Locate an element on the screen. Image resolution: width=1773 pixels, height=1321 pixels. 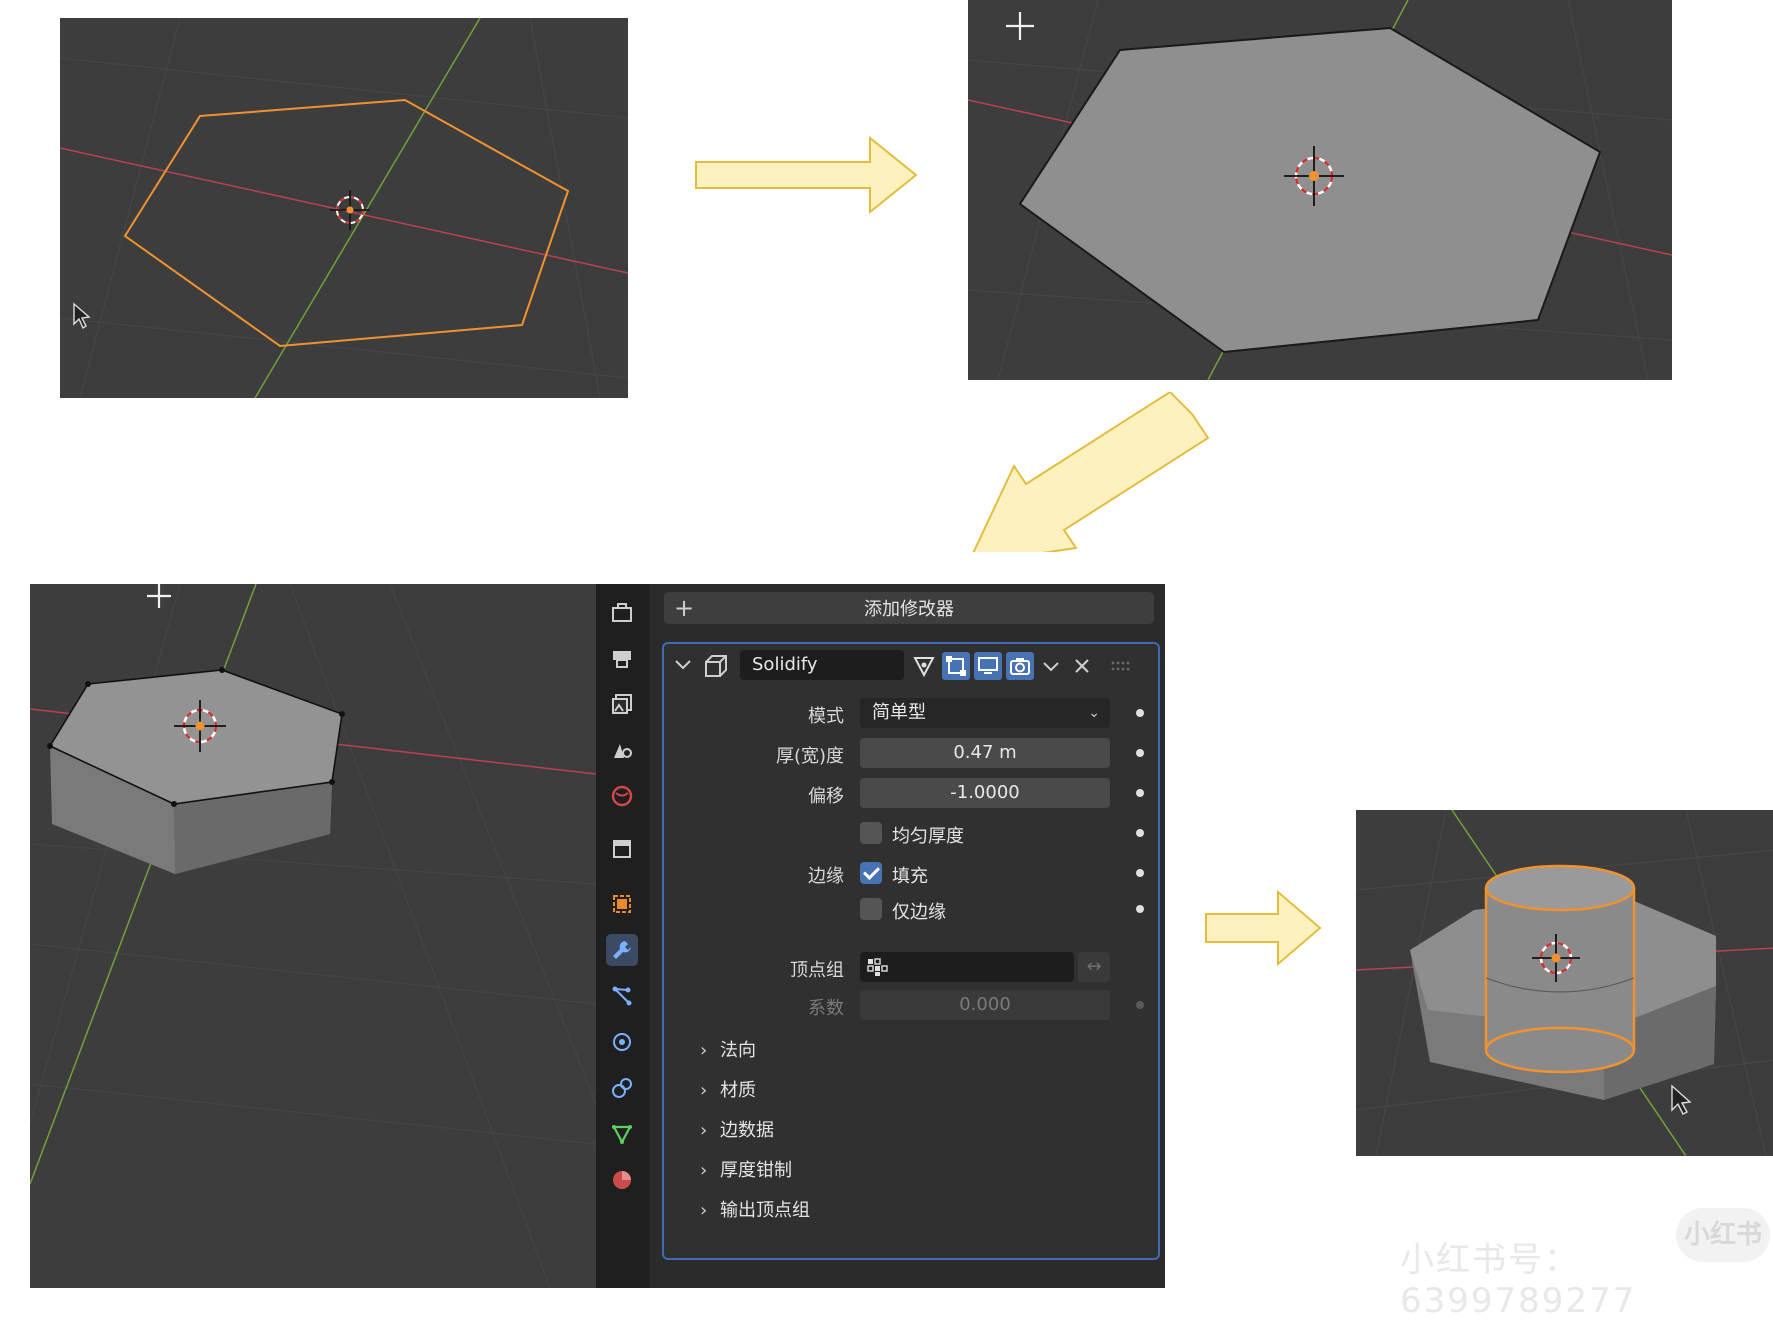
section-materials: › 材质 is located at coordinates (728, 1091).